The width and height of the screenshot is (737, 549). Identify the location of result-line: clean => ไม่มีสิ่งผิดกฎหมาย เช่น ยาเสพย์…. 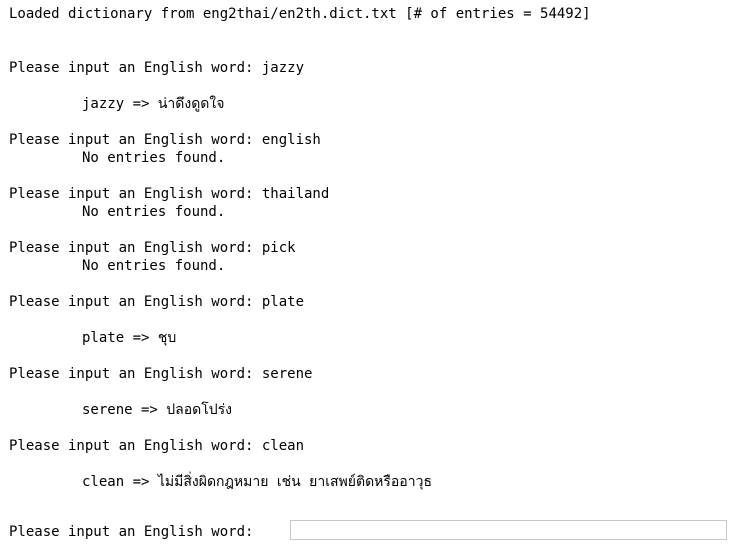
(257, 482).